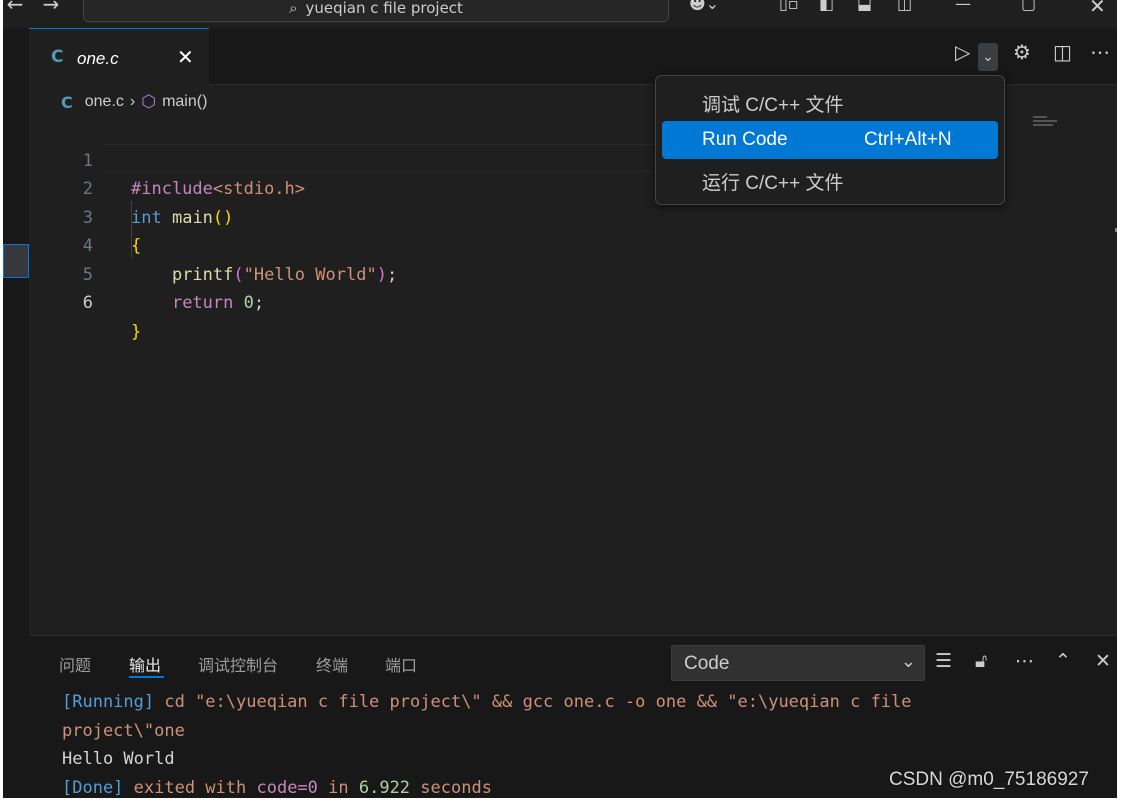  Describe the element at coordinates (789, 6) in the screenshot. I see `customize-layout-icon: ▯▫` at that location.